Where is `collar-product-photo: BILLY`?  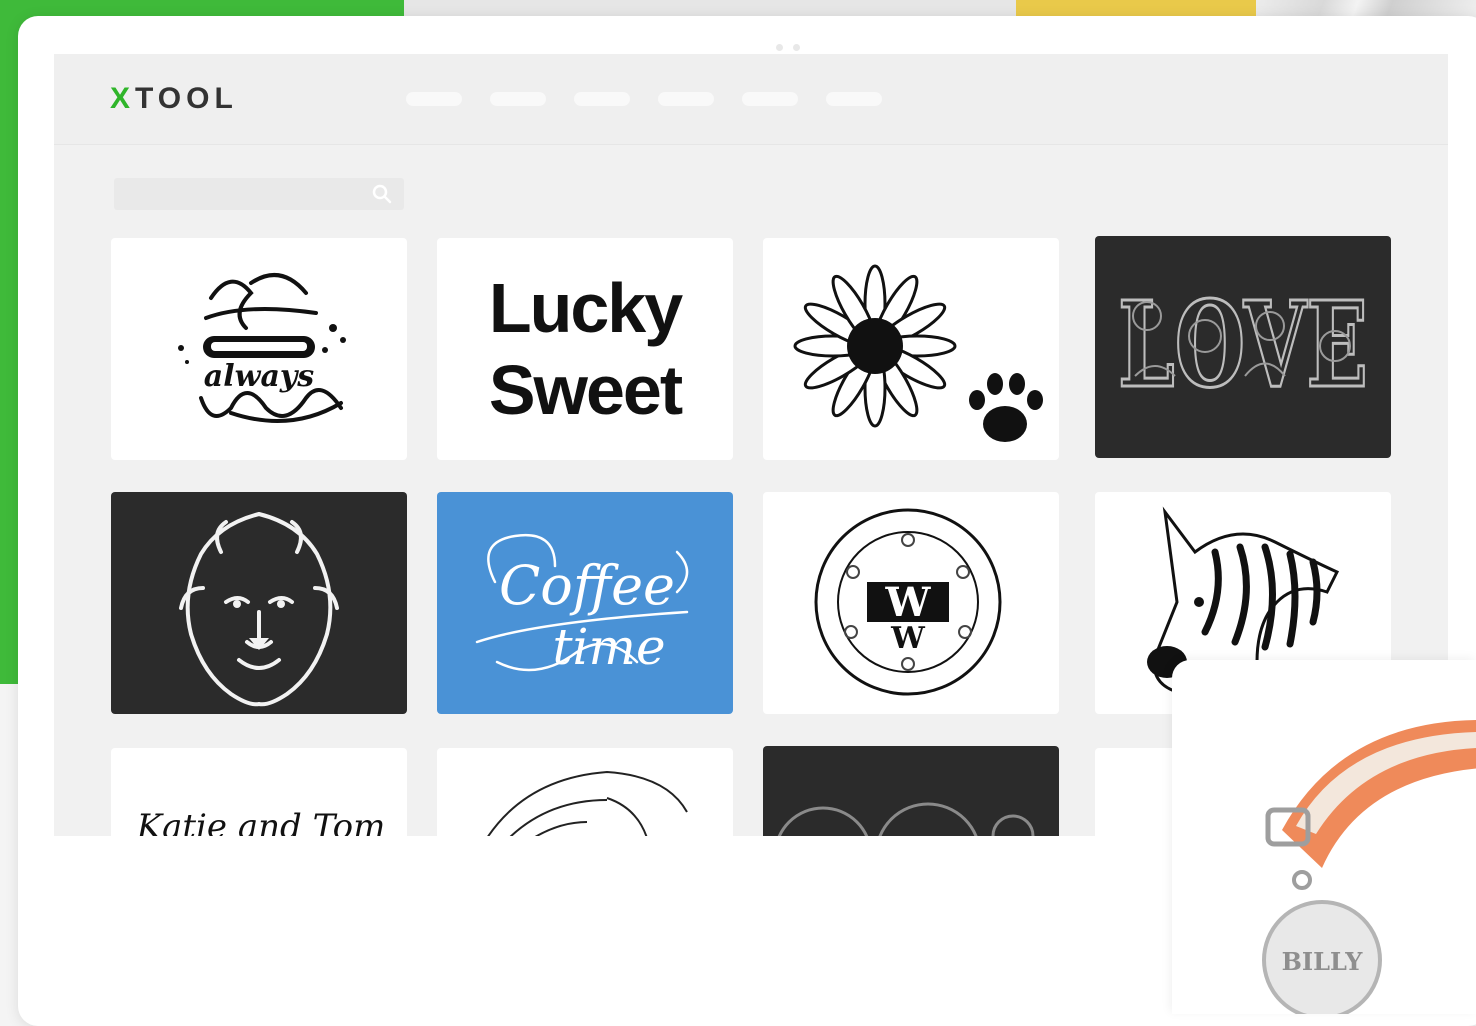 collar-product-photo: BILLY is located at coordinates (1324, 837).